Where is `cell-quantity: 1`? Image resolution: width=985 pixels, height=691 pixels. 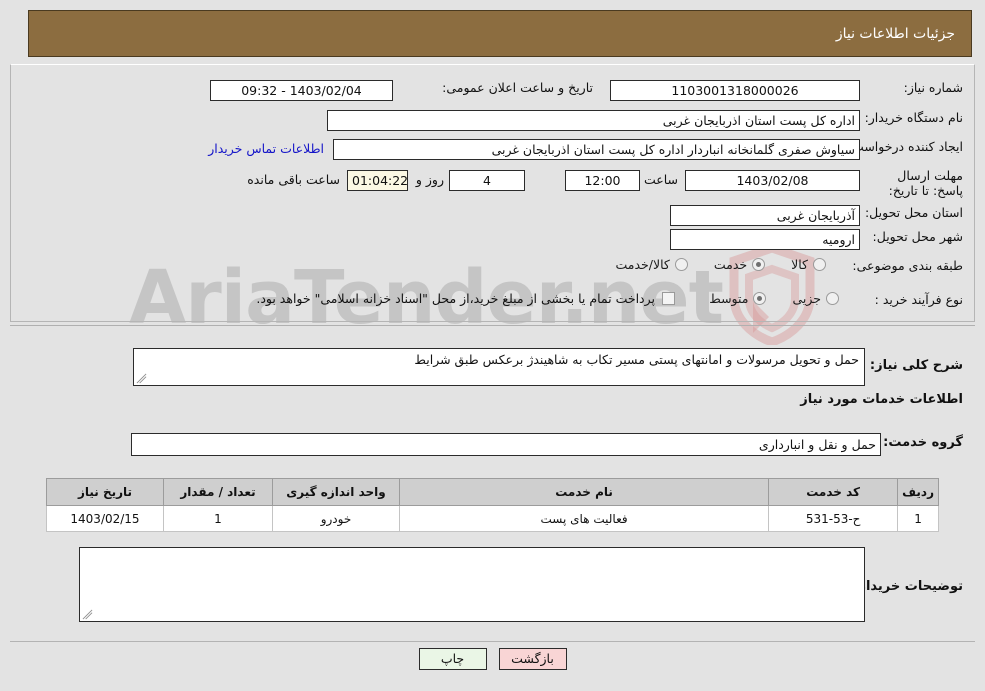 cell-quantity: 1 is located at coordinates (218, 518).